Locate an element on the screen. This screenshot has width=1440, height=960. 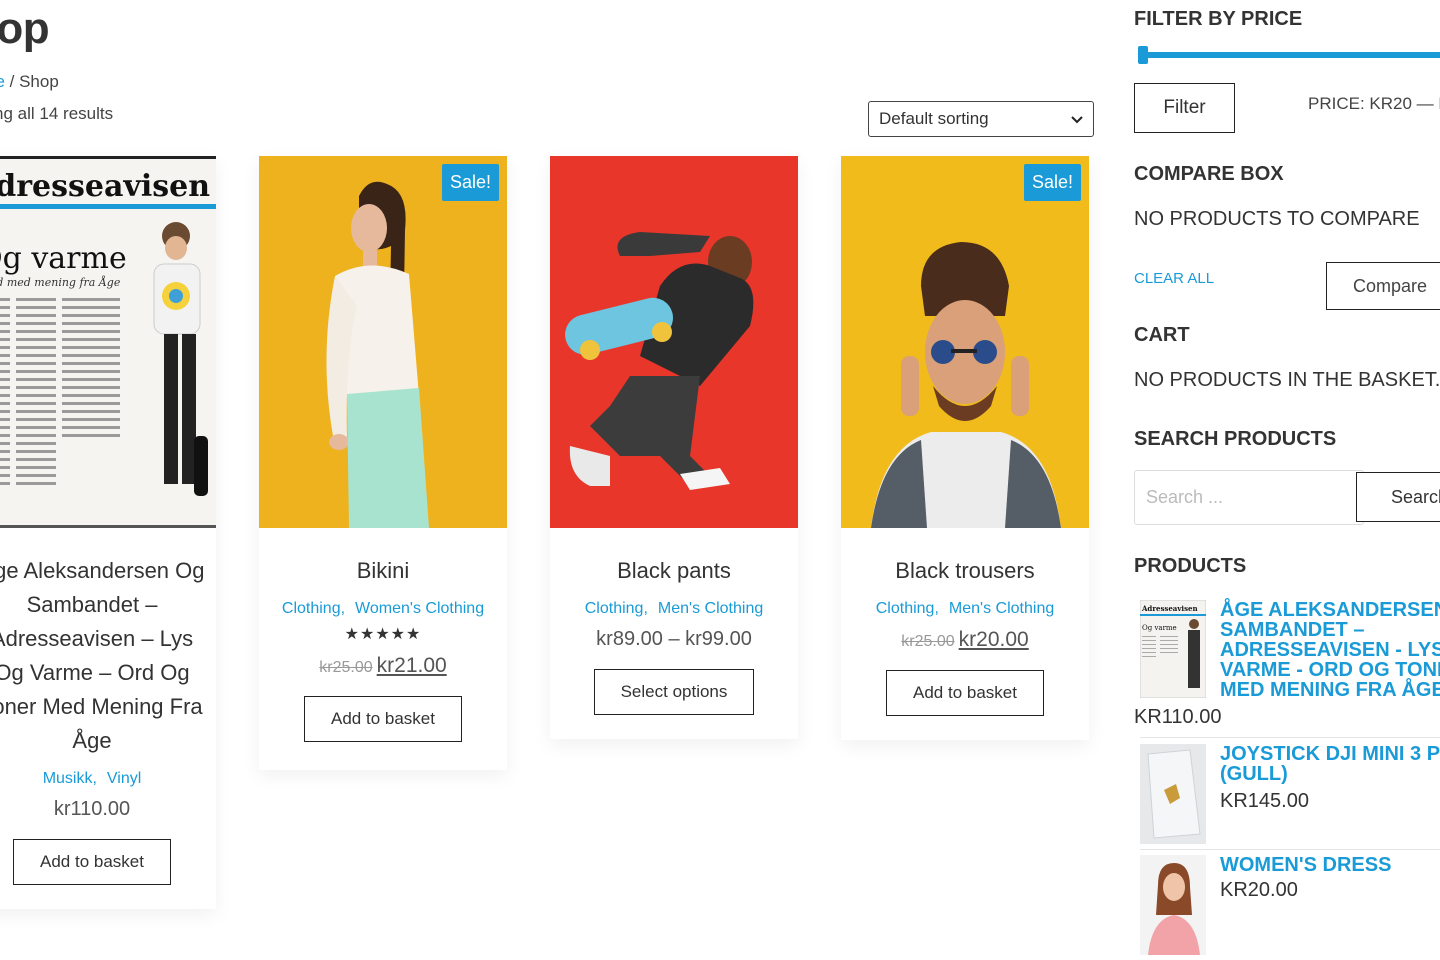
star-rating-icon: ★★★★★ is located at coordinates (383, 634).